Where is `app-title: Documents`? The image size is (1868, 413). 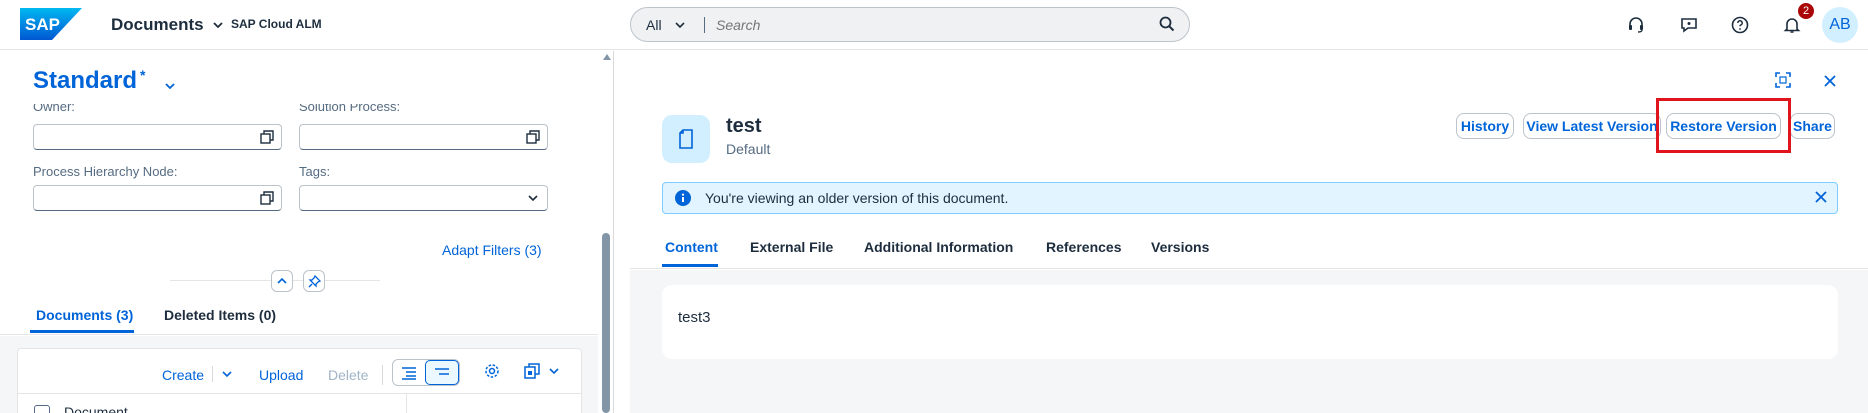
app-title: Documents is located at coordinates (157, 24).